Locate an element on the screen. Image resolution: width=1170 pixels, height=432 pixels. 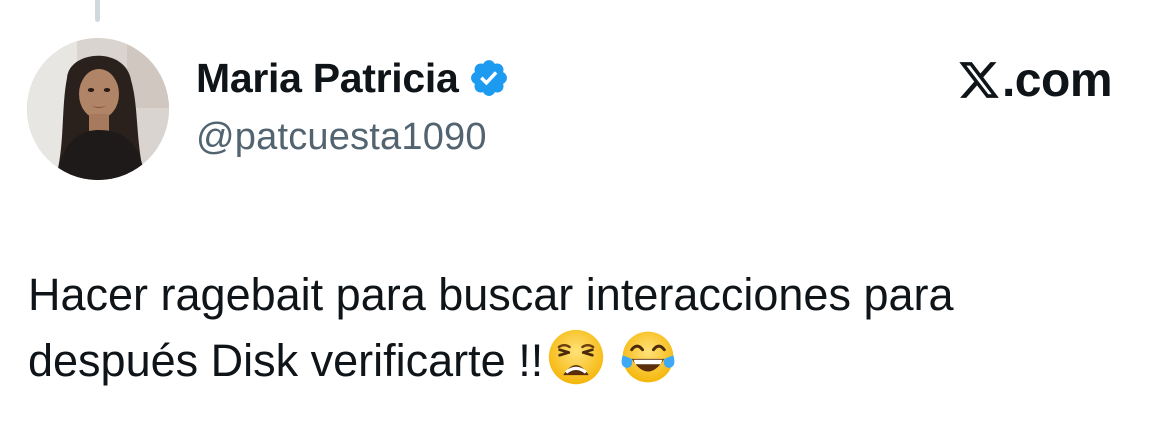
author-display-name: Maria Patricia is located at coordinates (327, 78).